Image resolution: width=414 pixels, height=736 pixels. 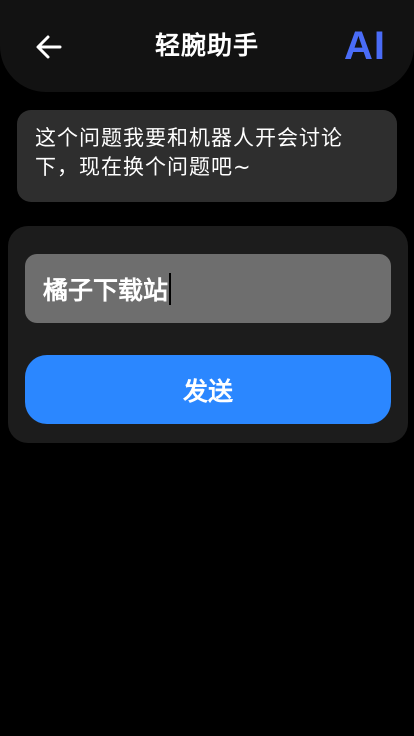 I want to click on text-caret, so click(x=170, y=288).